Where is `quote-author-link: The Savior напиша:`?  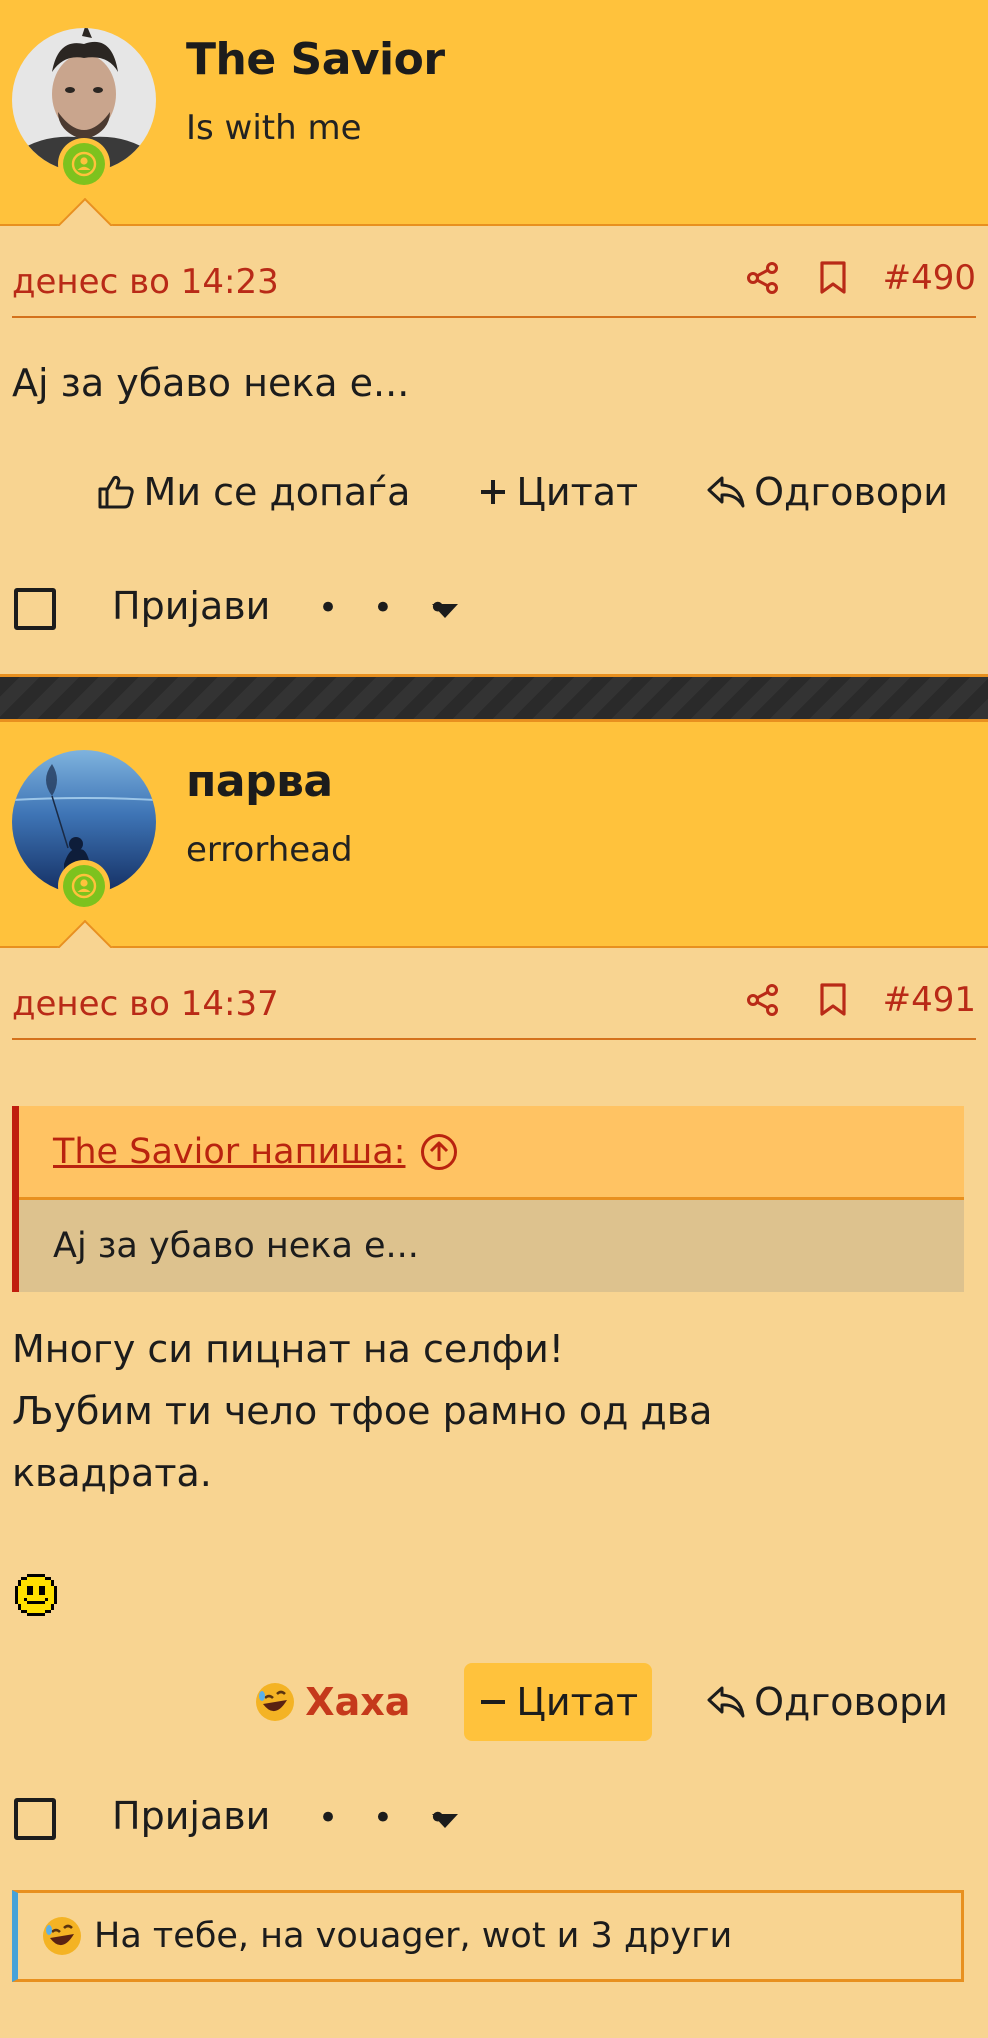 quote-author-link: The Savior напиша: is located at coordinates (229, 1152).